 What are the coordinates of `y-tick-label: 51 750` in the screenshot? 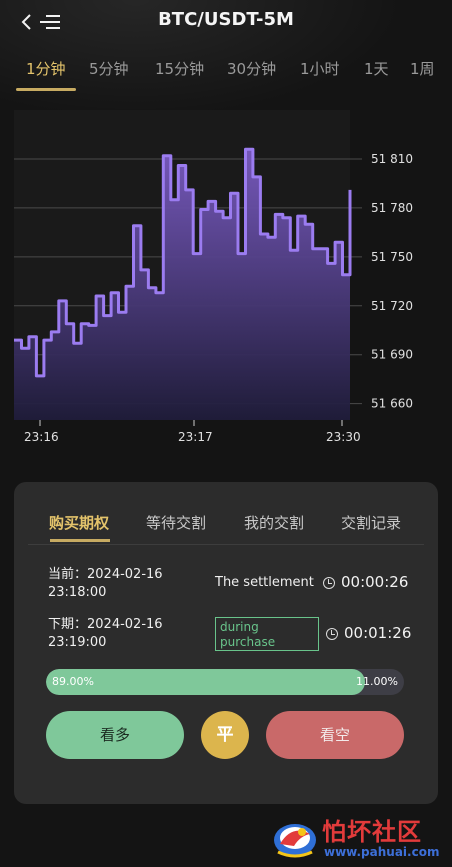 It's located at (392, 257).